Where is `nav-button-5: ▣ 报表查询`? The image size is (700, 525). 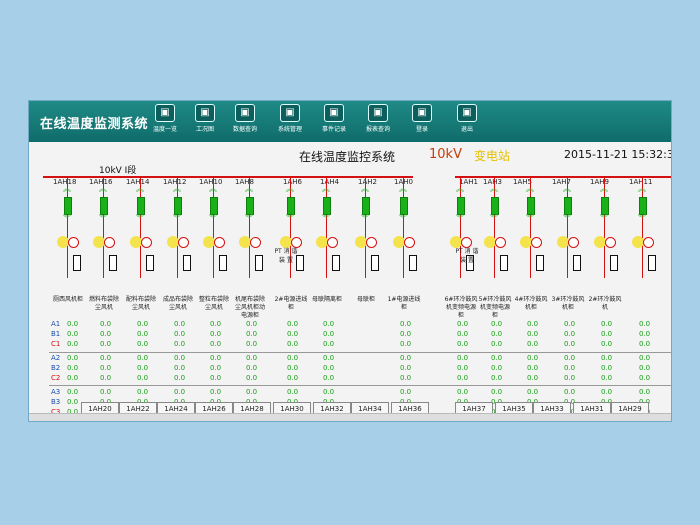
nav-button-5: ▣ 报表查询 is located at coordinates (378, 118).